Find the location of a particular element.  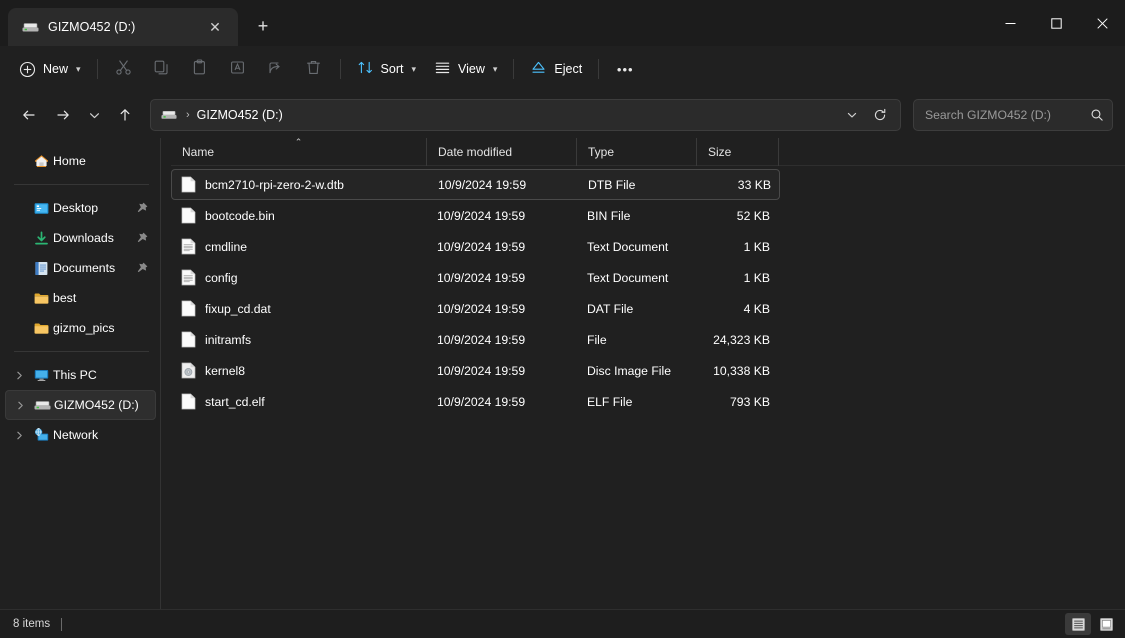

forward-button is located at coordinates (63, 115).